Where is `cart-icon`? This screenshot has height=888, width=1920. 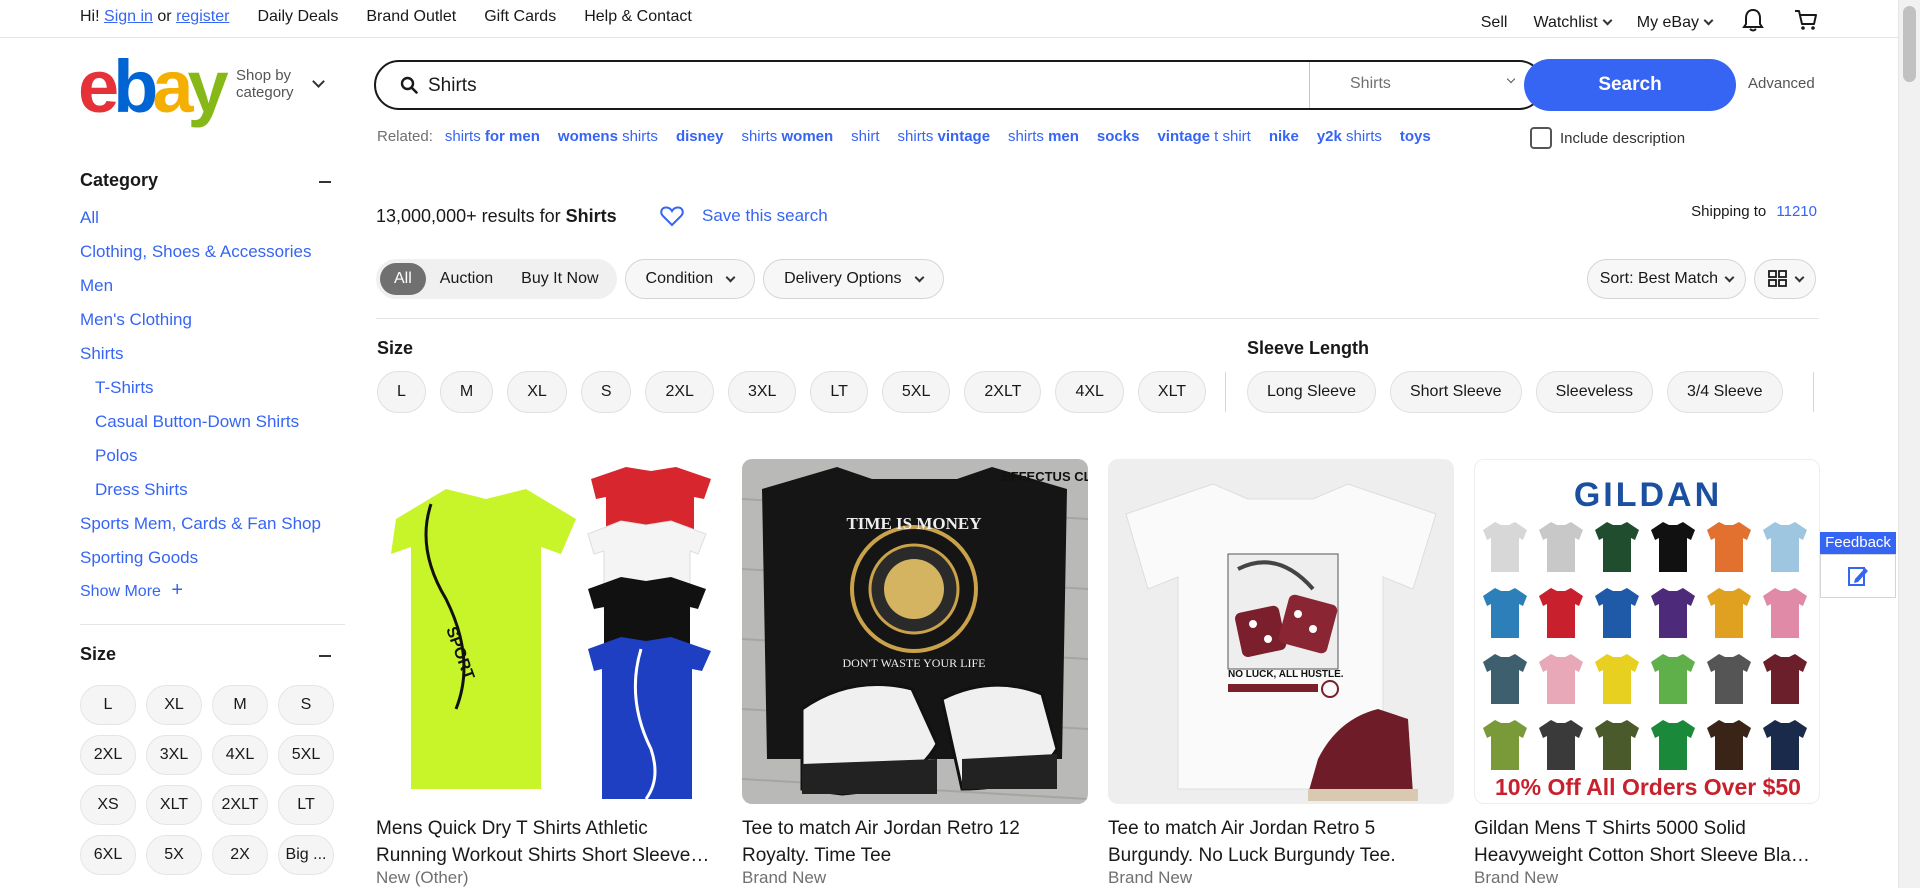 cart-icon is located at coordinates (1806, 22).